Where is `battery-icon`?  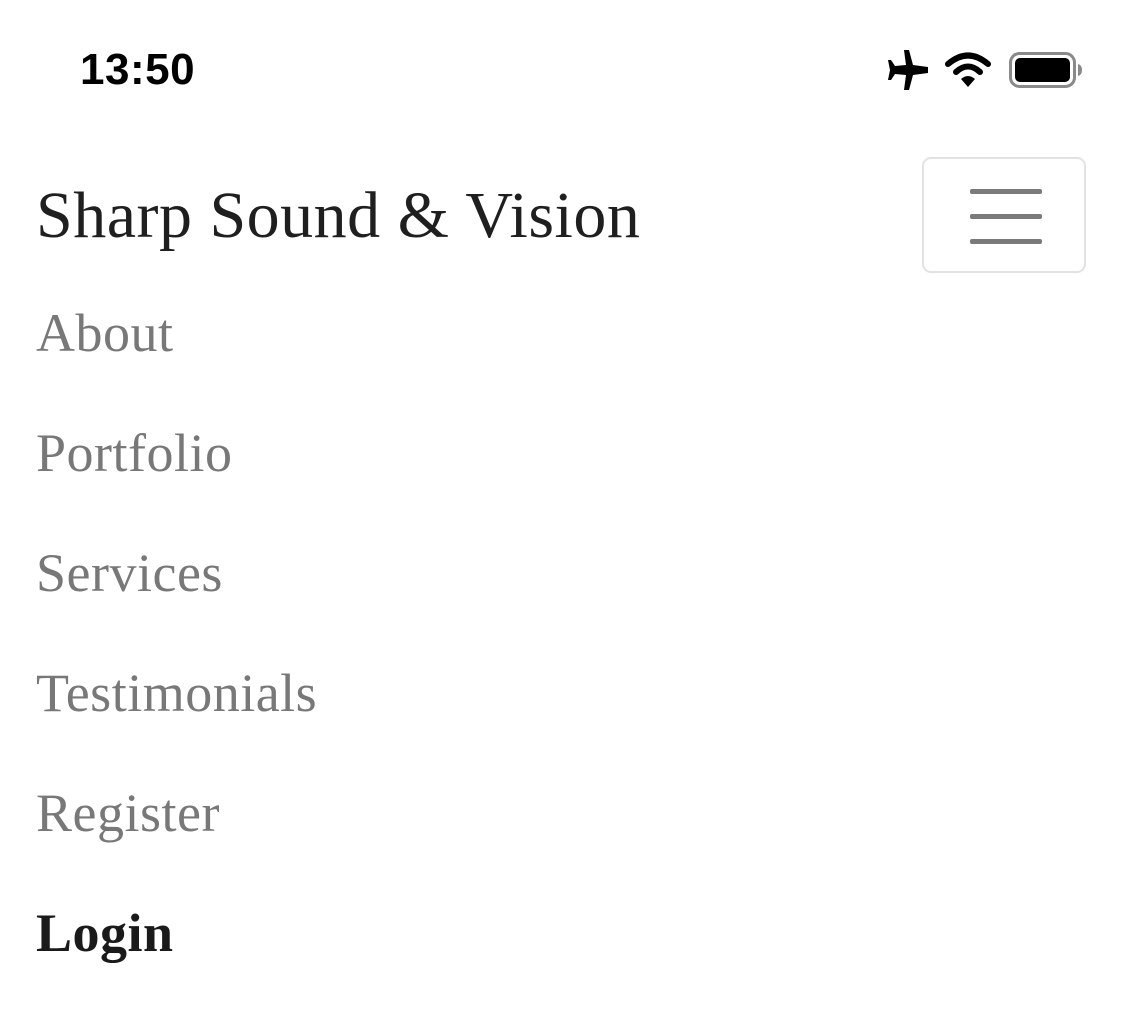
battery-icon is located at coordinates (1046, 70).